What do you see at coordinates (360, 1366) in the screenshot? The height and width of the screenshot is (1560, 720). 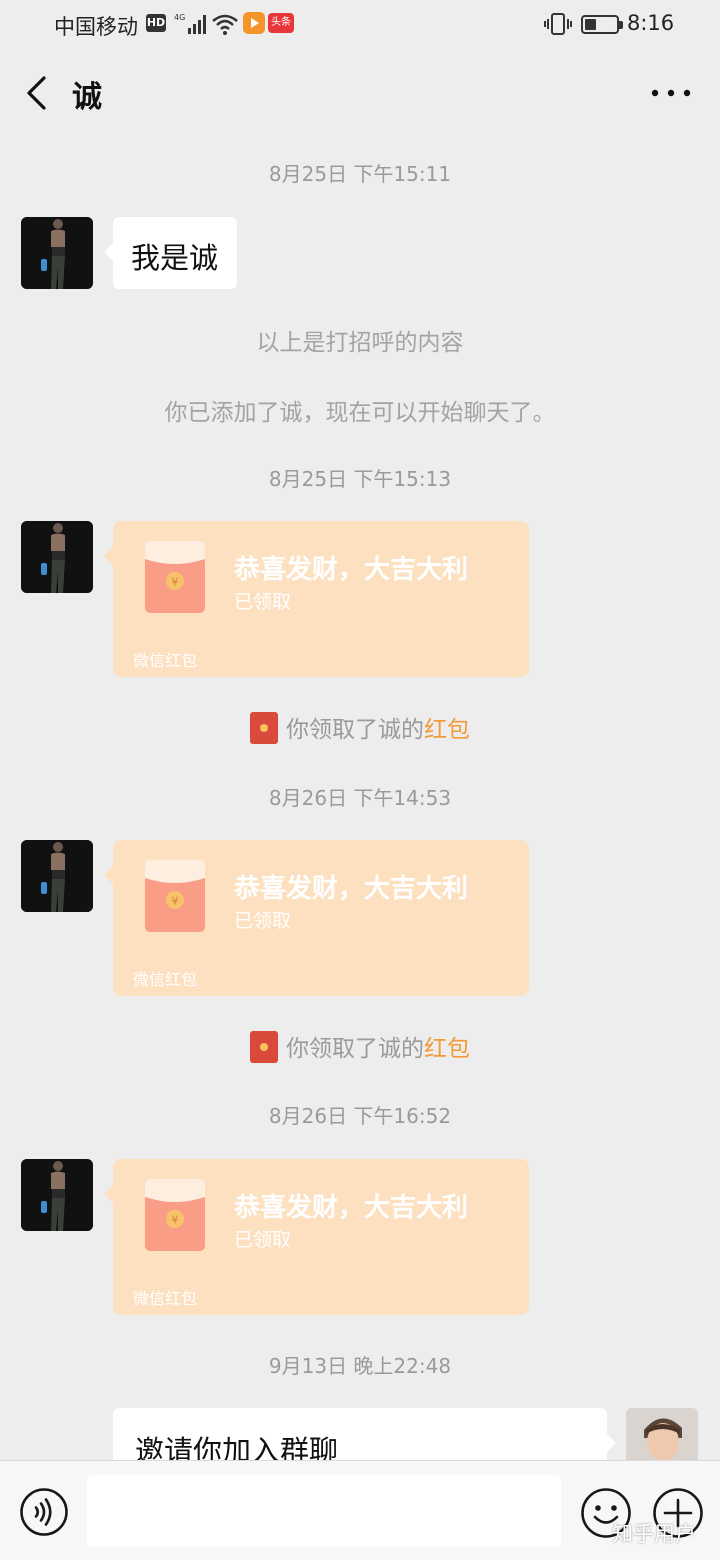 I see `timestamp: 9月13日 晚上22:48` at bounding box center [360, 1366].